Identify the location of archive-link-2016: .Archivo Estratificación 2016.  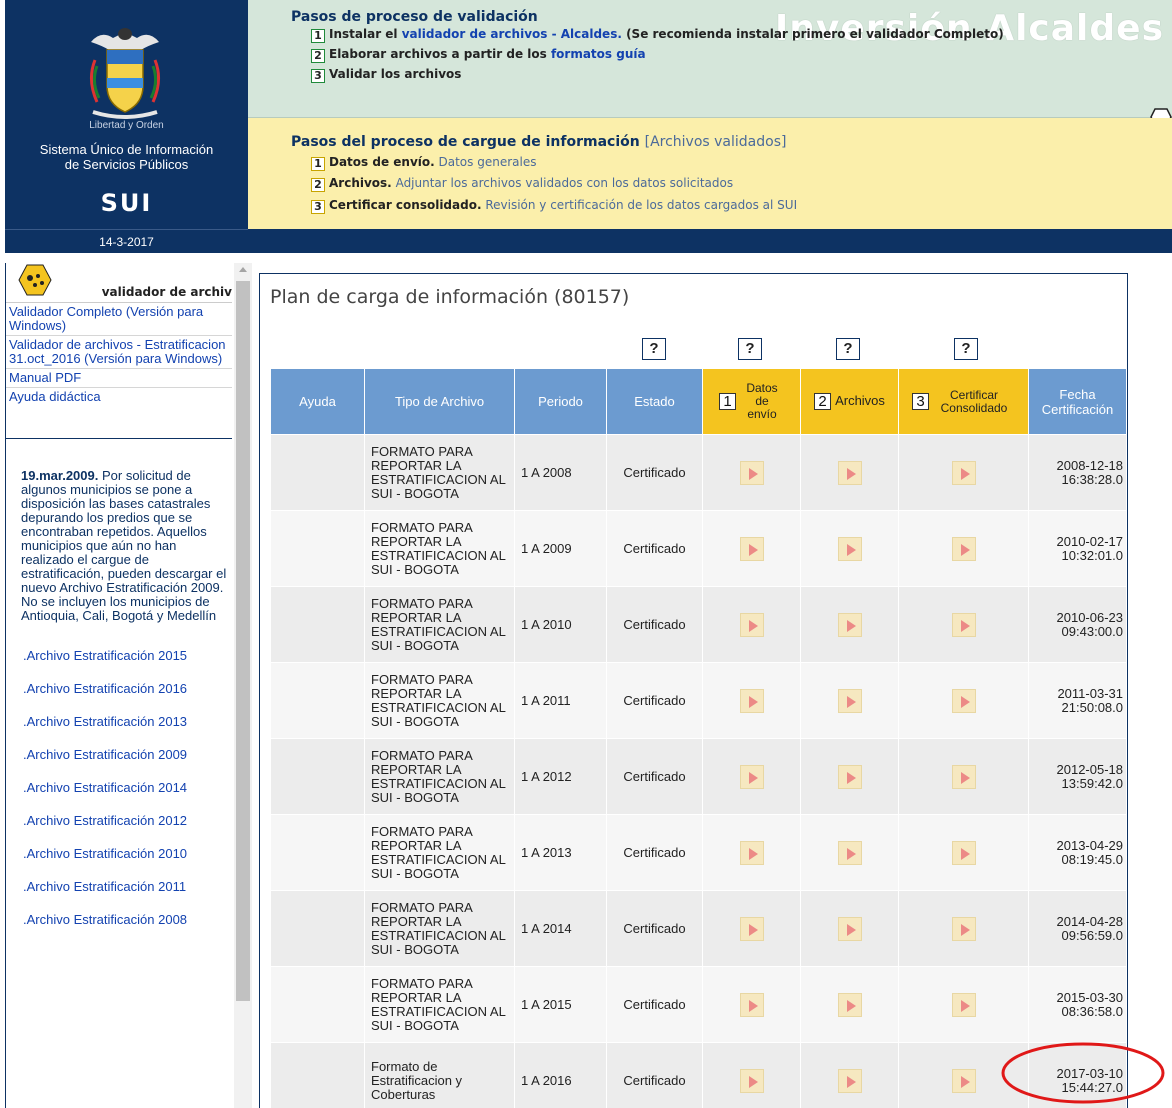
(119, 698).